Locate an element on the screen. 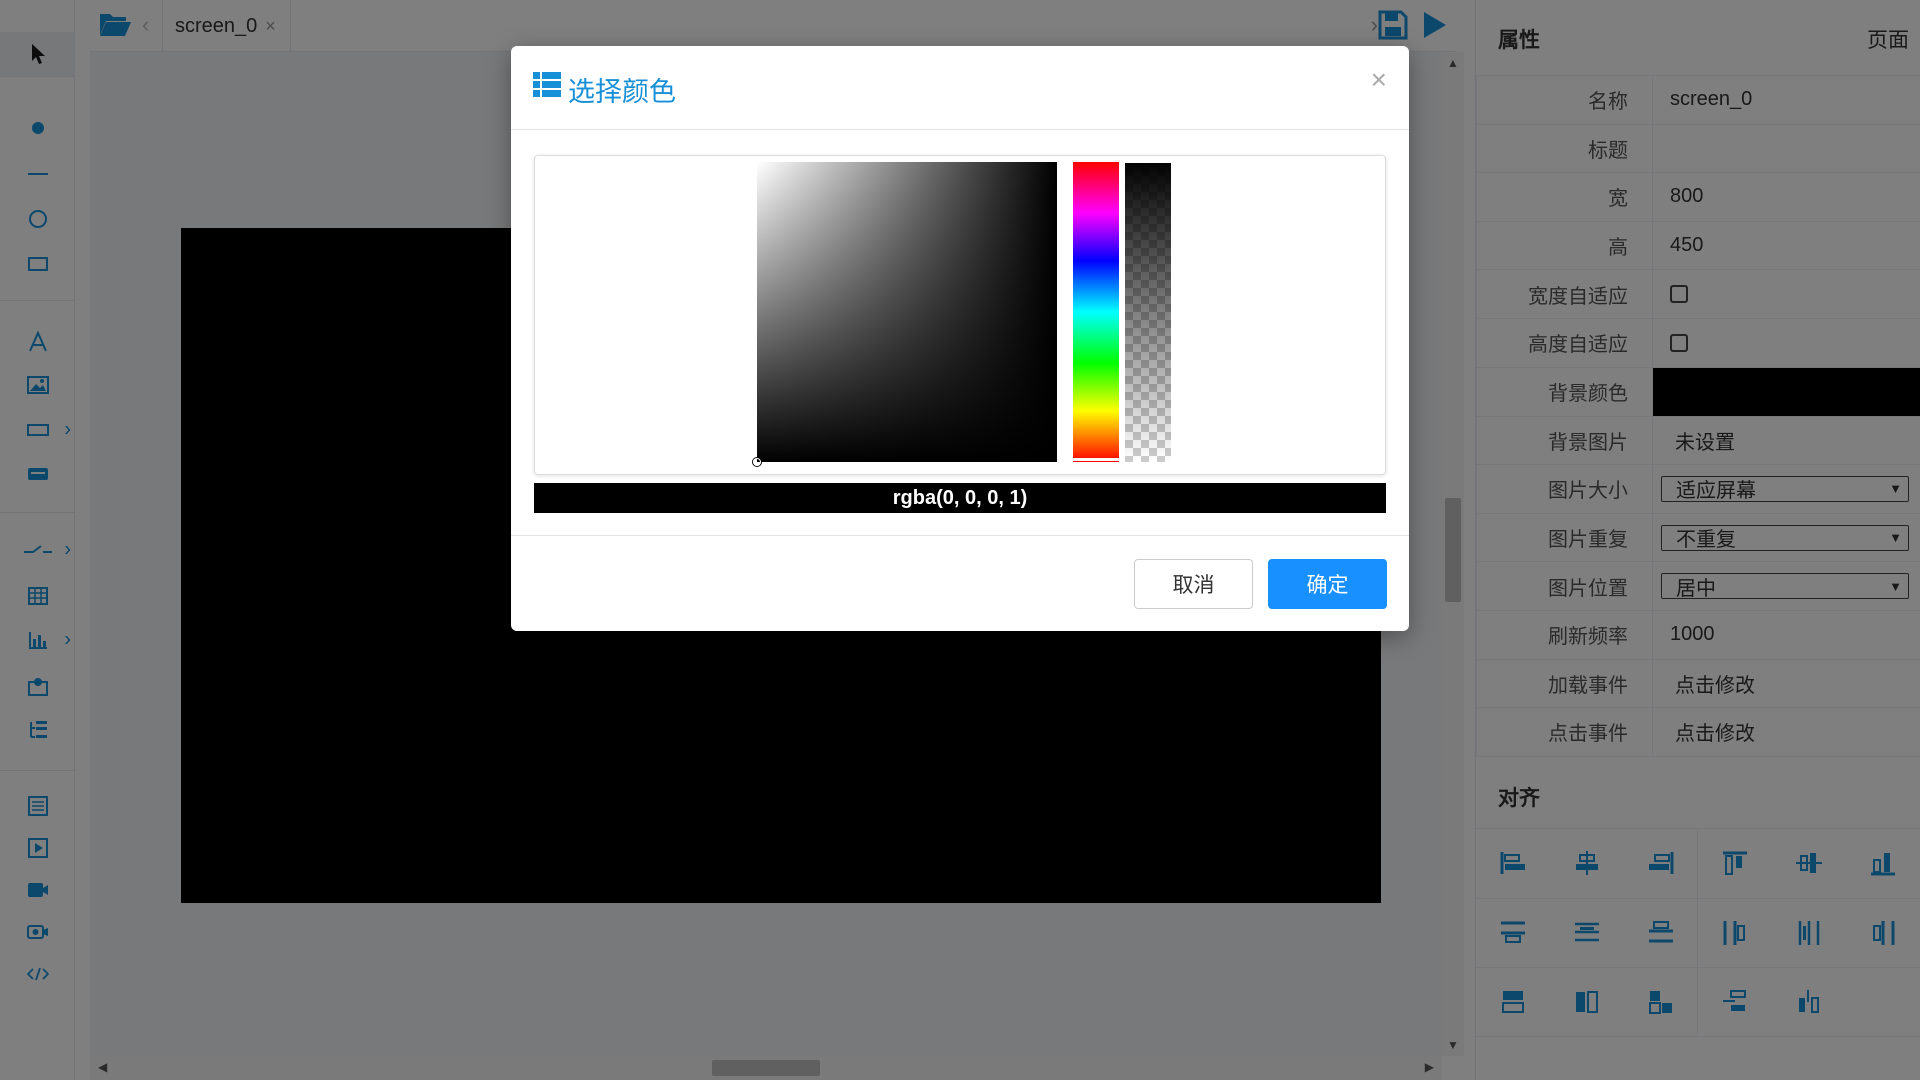 Image resolution: width=1920 pixels, height=1080 pixels. saturation-value-square is located at coordinates (907, 312).